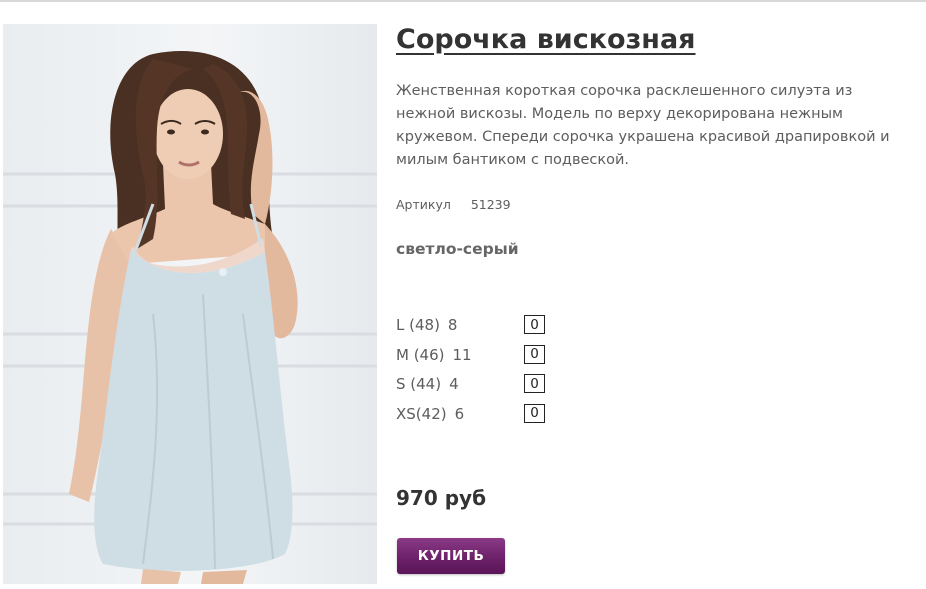  I want to click on size-label: S (44), so click(419, 384).